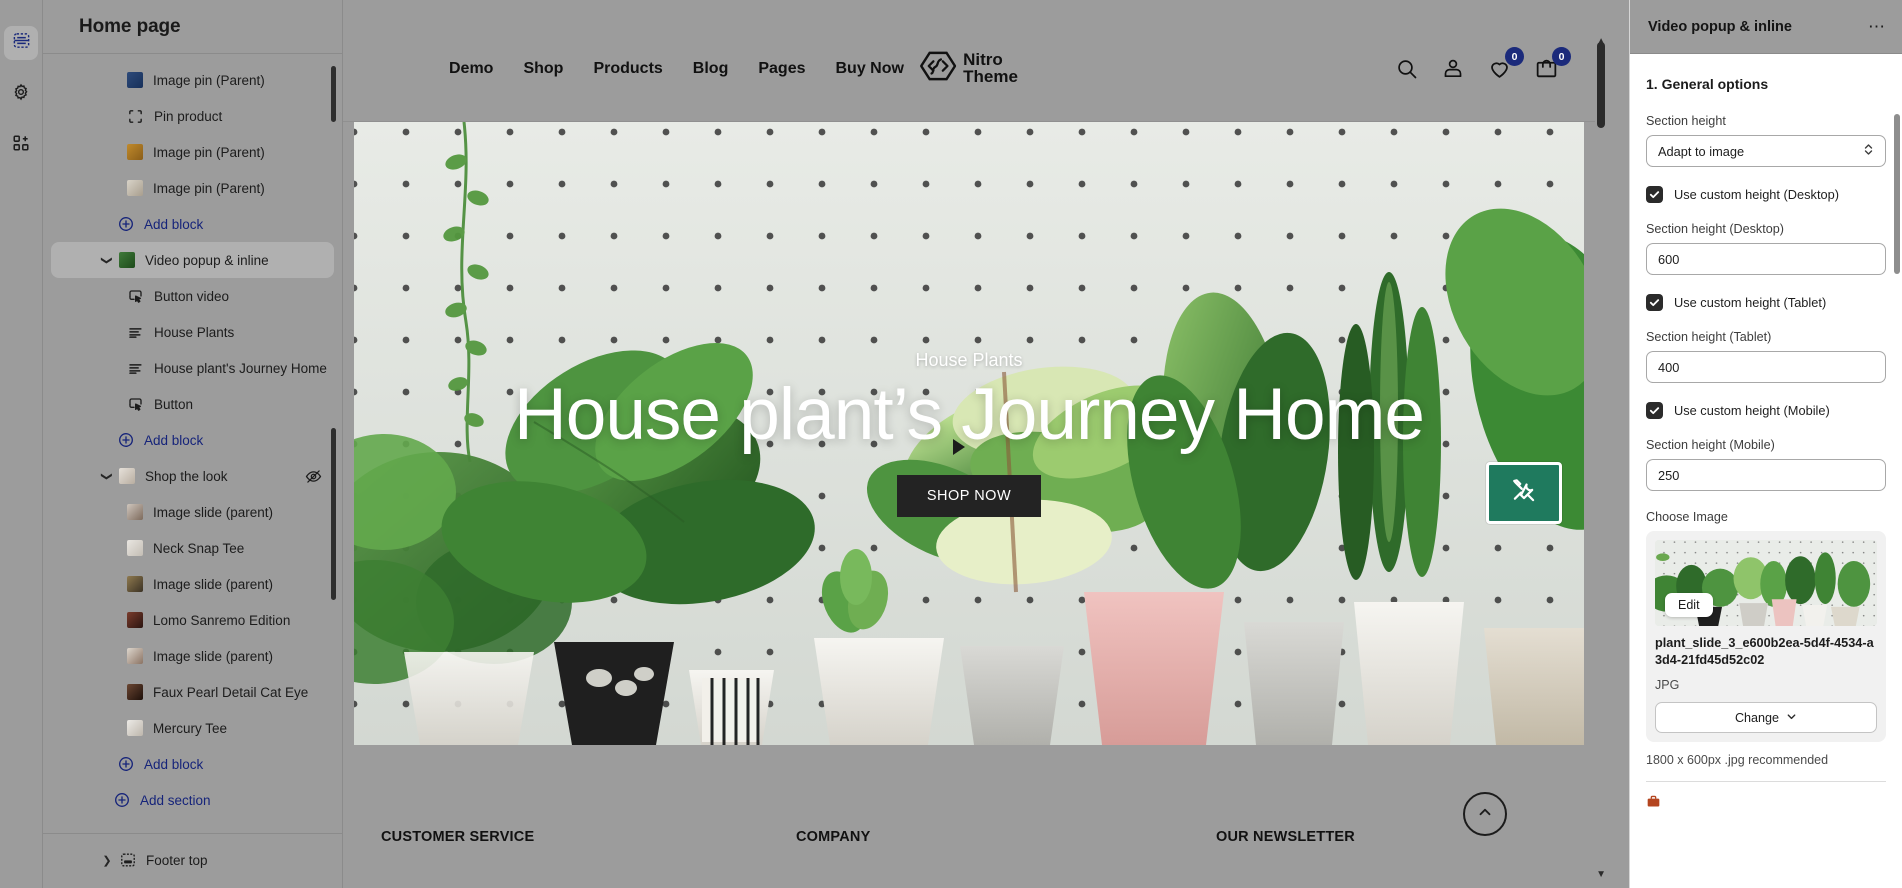 The height and width of the screenshot is (888, 1902). Describe the element at coordinates (1524, 493) in the screenshot. I see `section-settings-badge` at that location.